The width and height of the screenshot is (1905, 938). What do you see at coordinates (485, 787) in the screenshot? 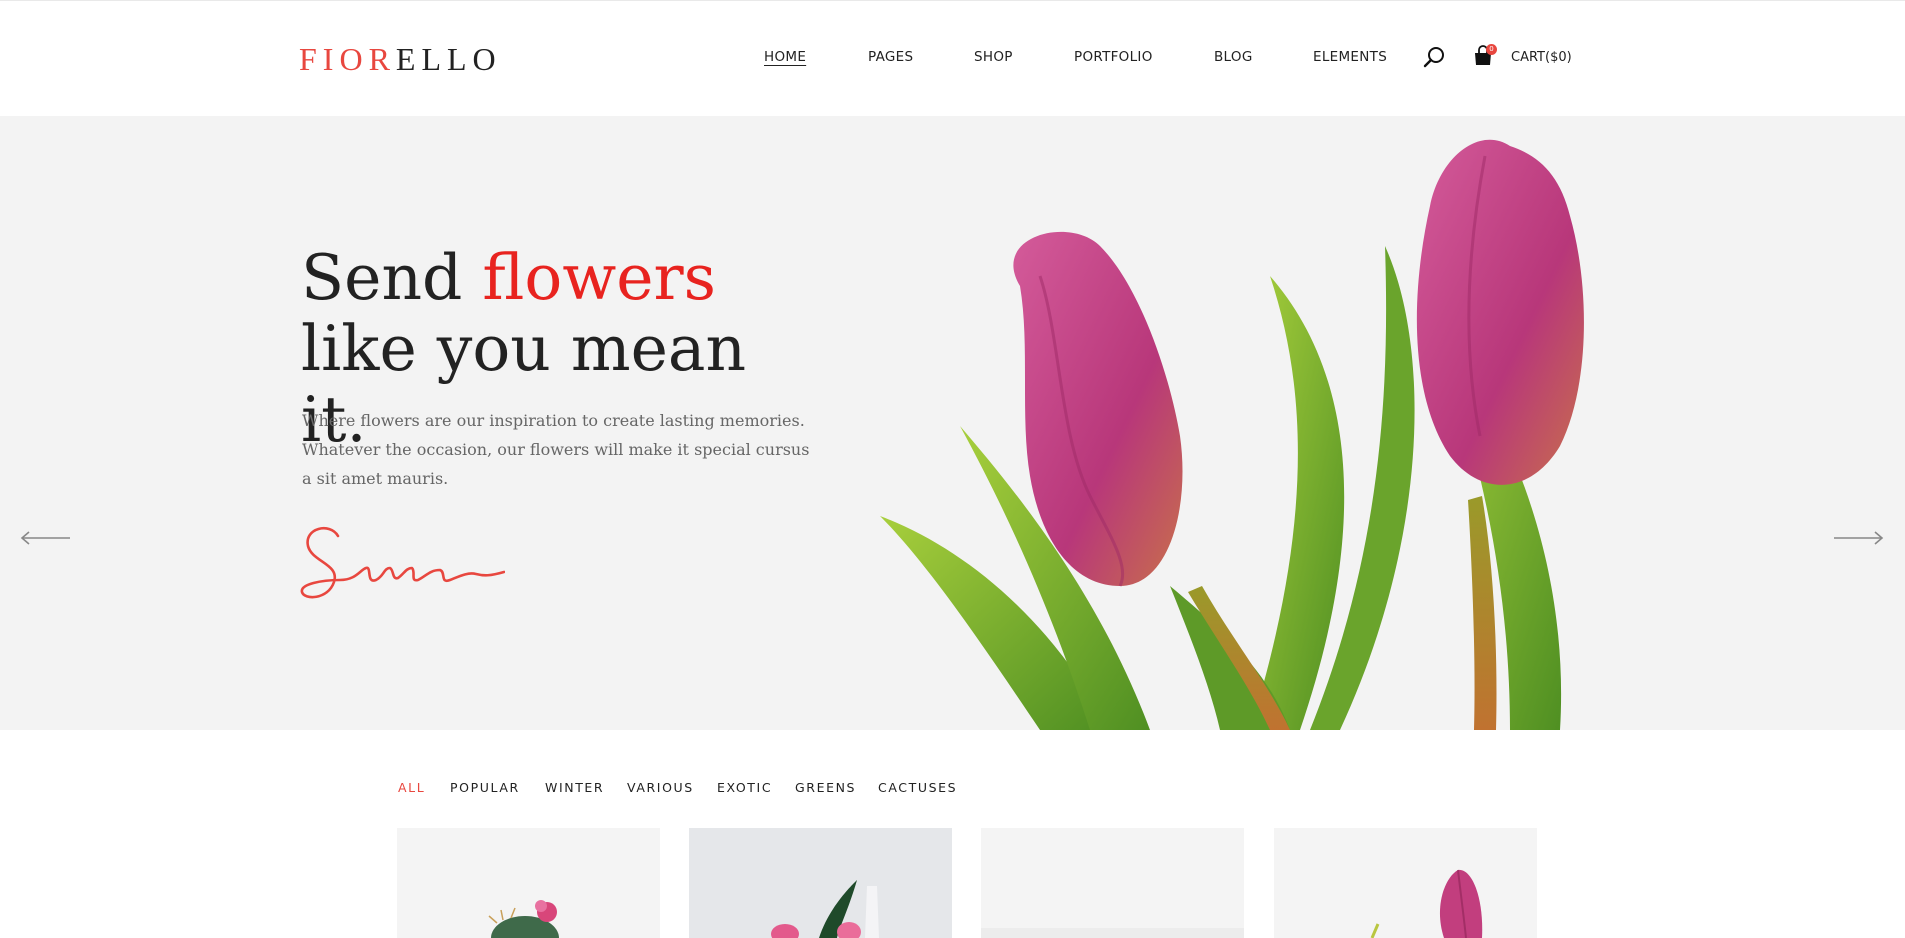
I see `filter-popular: POPULAR` at bounding box center [485, 787].